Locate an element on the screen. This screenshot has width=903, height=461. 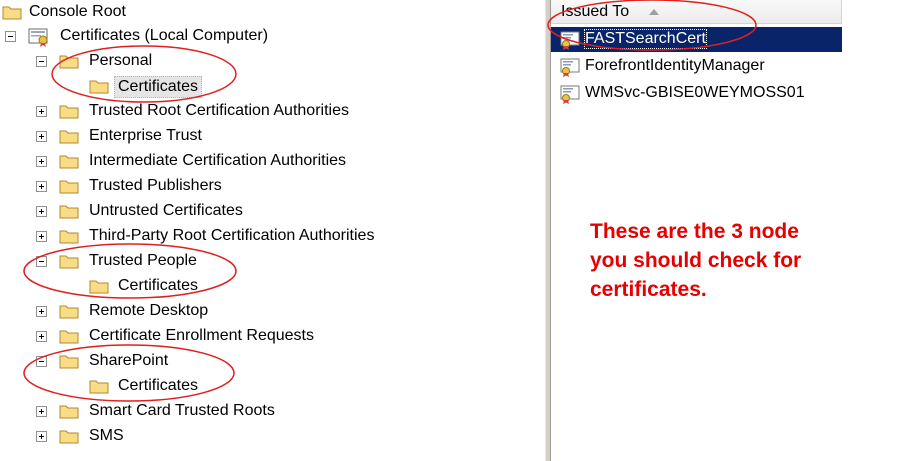
tree-item-label: Personal is located at coordinates (121, 60).